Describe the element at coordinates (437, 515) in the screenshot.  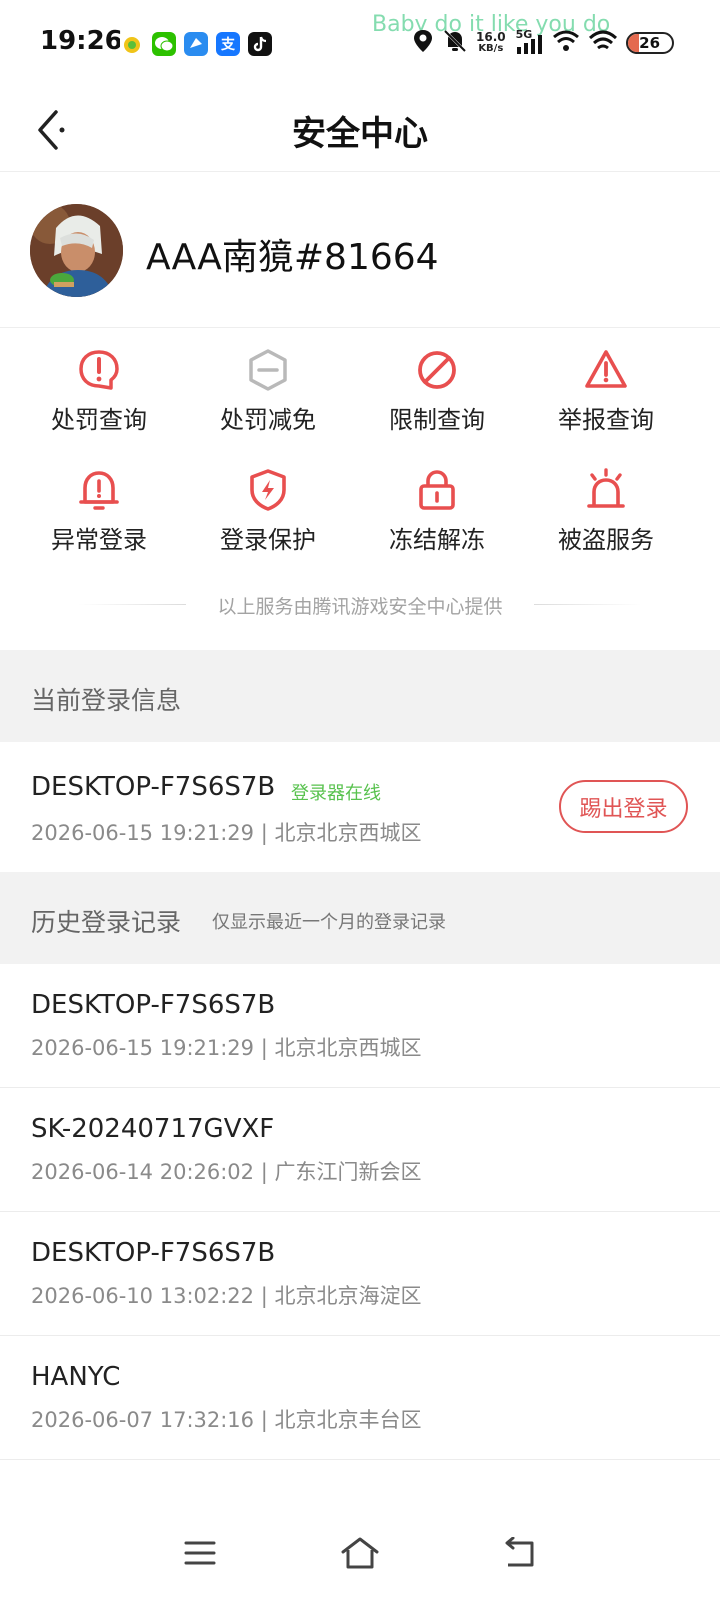
I see `service-freeze-unfreeze: 冻结解冻` at that location.